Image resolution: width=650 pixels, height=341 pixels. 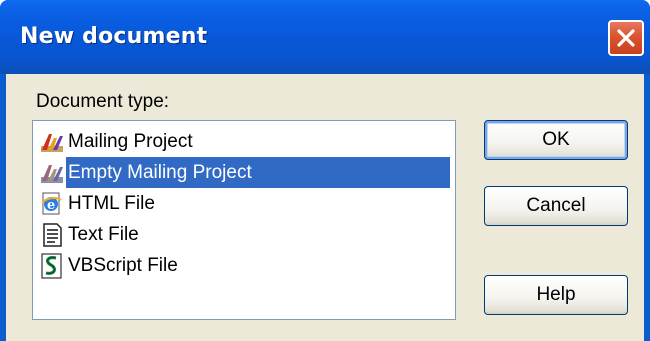 I want to click on list-item-empty-mailing-project: Empty Mailing Project, so click(x=244, y=172).